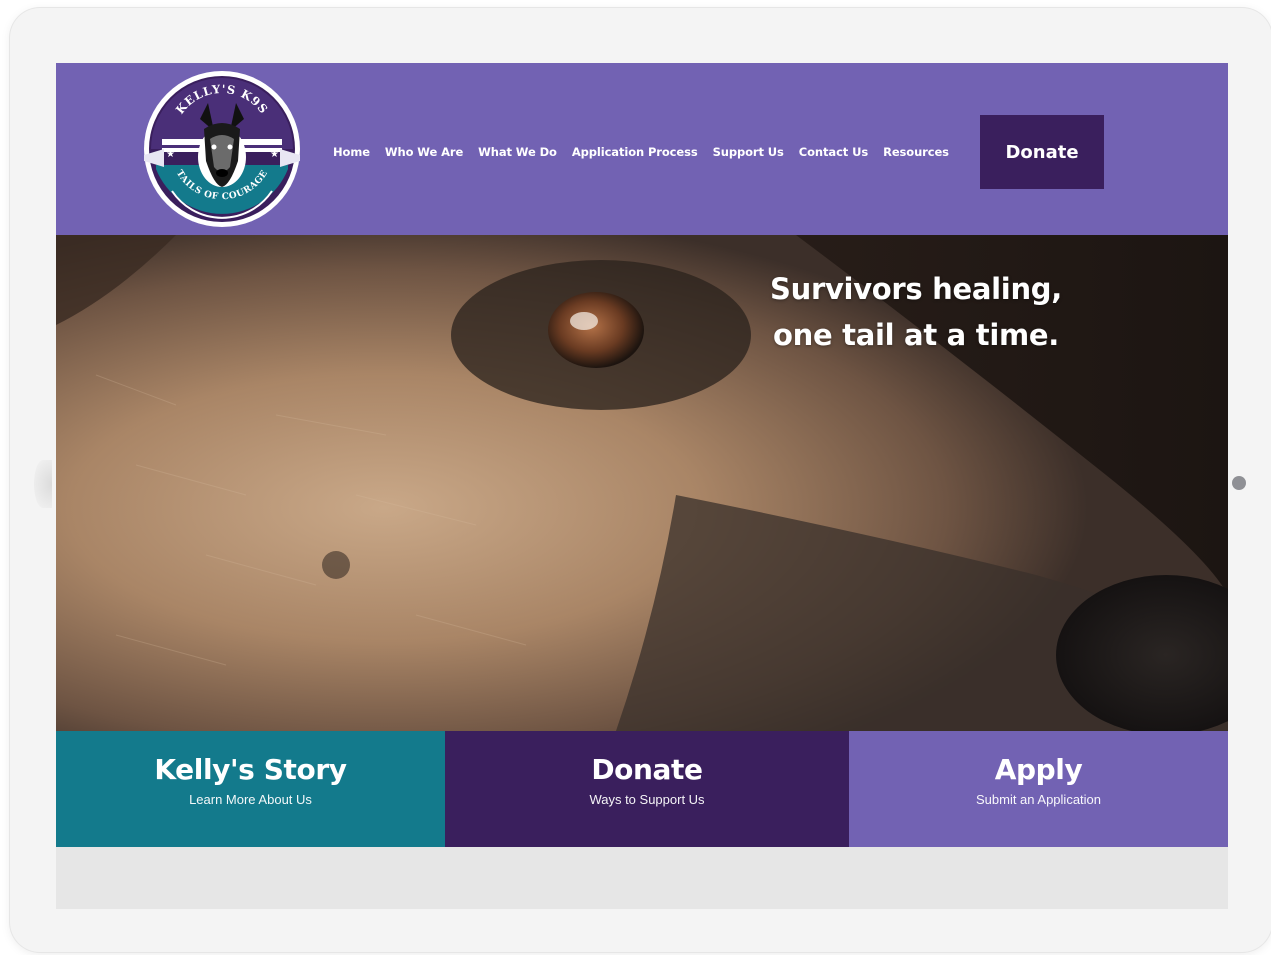 The image size is (1271, 955). Describe the element at coordinates (250, 789) in the screenshot. I see `kellys-story-tile: Kelly's Story Learn More About Us` at that location.